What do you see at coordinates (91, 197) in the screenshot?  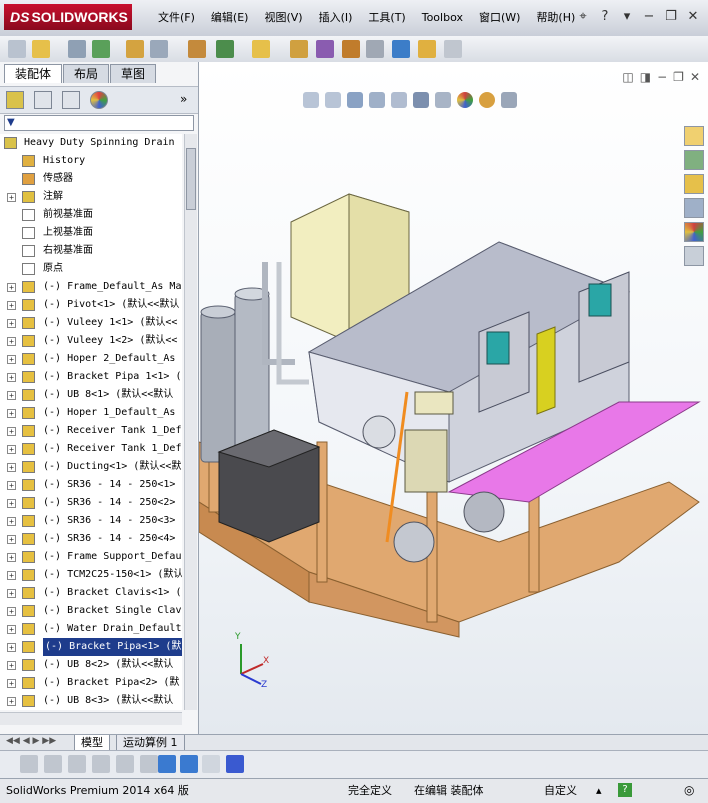 I see `tree-item: + 注解` at bounding box center [91, 197].